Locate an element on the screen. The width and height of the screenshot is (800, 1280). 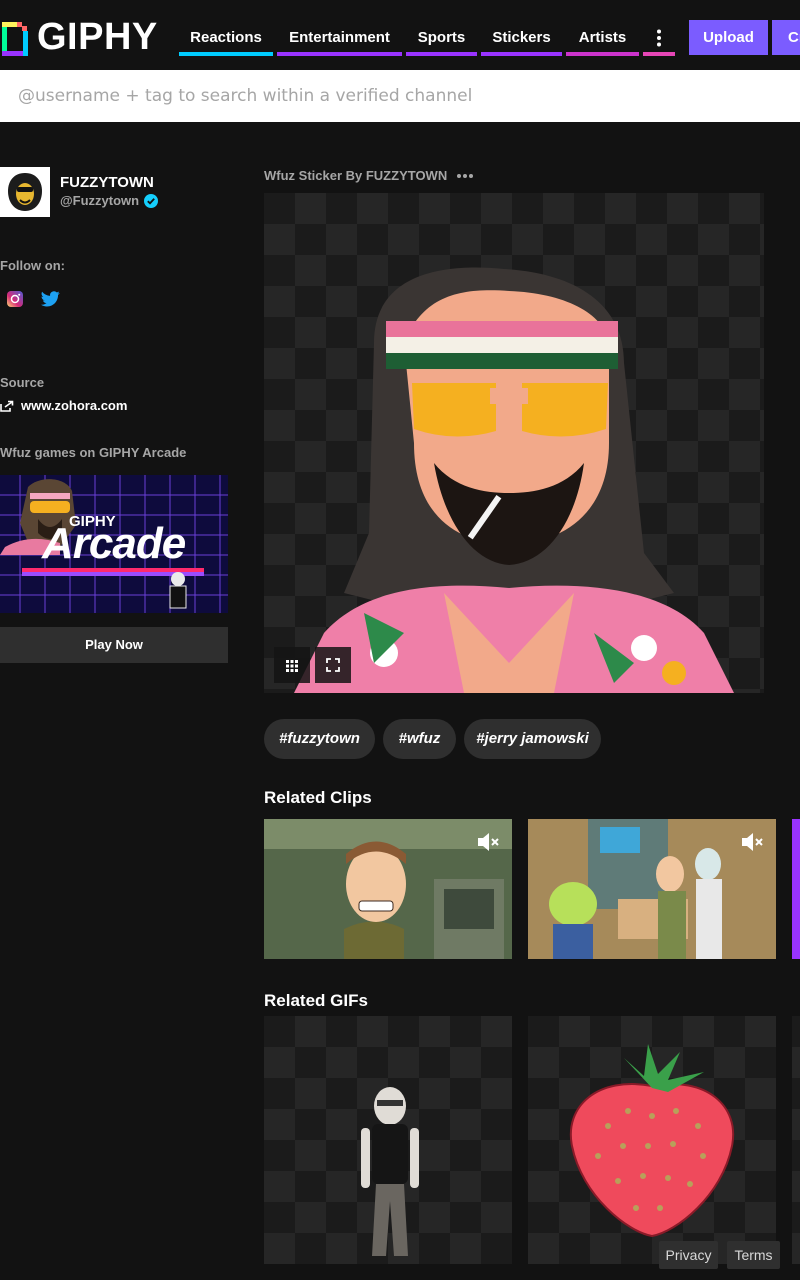
instagram-icon is located at coordinates (15, 299).